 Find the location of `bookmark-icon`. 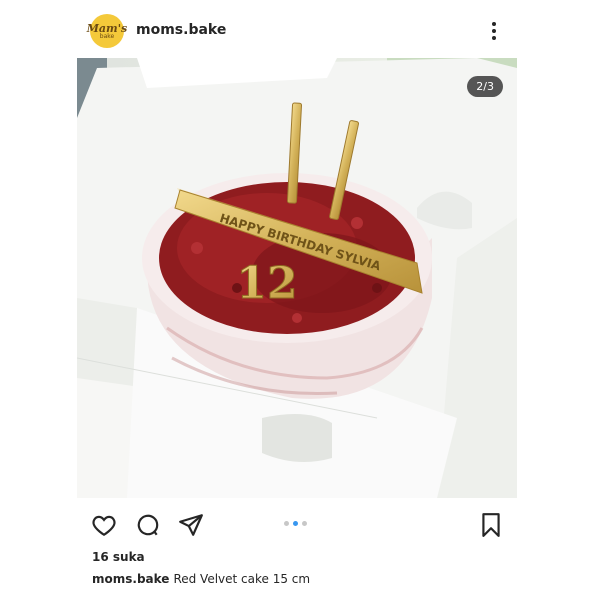

bookmark-icon is located at coordinates (491, 525).